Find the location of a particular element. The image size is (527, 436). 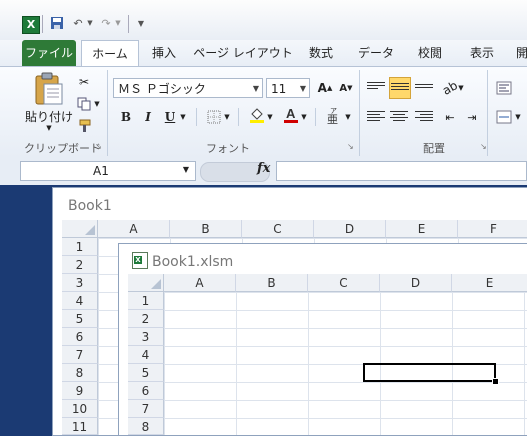

paste-dropdown-icon: ▼ is located at coordinates (49, 128).